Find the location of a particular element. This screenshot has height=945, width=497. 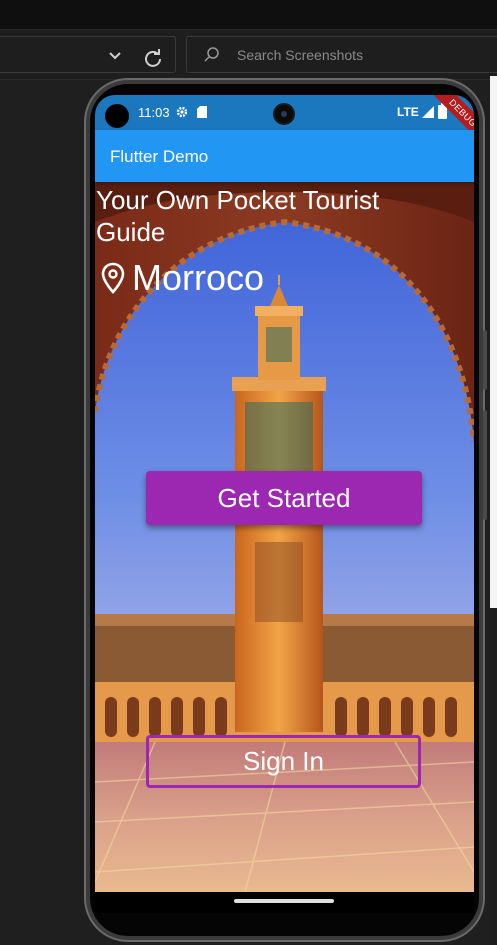

app-title: Flutter Demo is located at coordinates (159, 156).